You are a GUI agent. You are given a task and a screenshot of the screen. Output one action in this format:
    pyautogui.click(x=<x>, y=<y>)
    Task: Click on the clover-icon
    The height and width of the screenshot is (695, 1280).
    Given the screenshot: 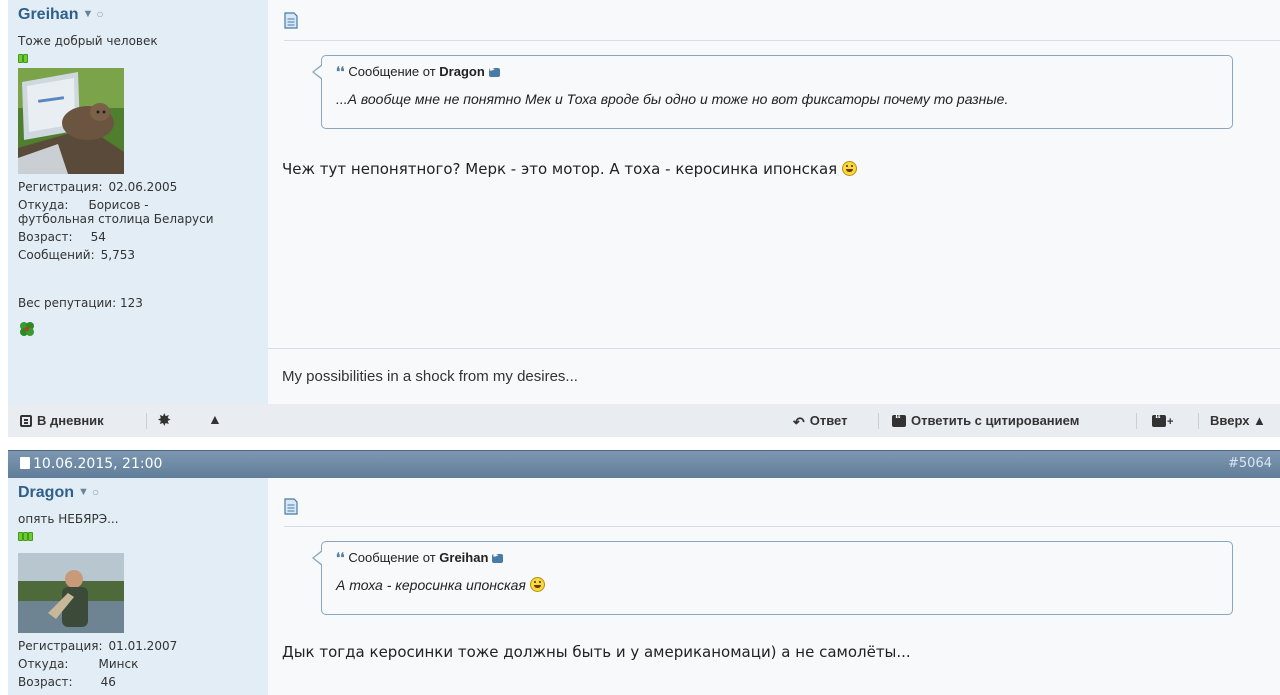 What is the action you would take?
    pyautogui.click(x=27, y=329)
    